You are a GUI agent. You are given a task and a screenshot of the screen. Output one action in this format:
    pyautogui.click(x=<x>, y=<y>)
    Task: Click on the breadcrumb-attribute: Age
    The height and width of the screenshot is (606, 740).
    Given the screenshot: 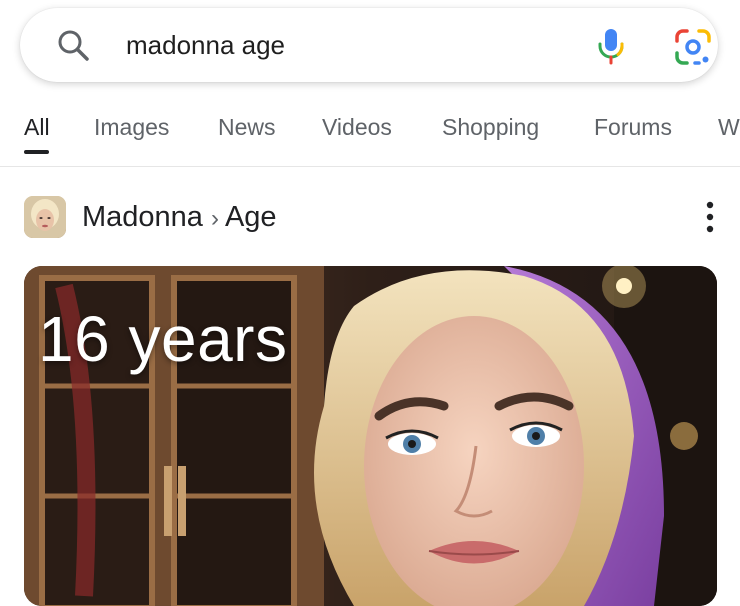 What is the action you would take?
    pyautogui.click(x=250, y=217)
    